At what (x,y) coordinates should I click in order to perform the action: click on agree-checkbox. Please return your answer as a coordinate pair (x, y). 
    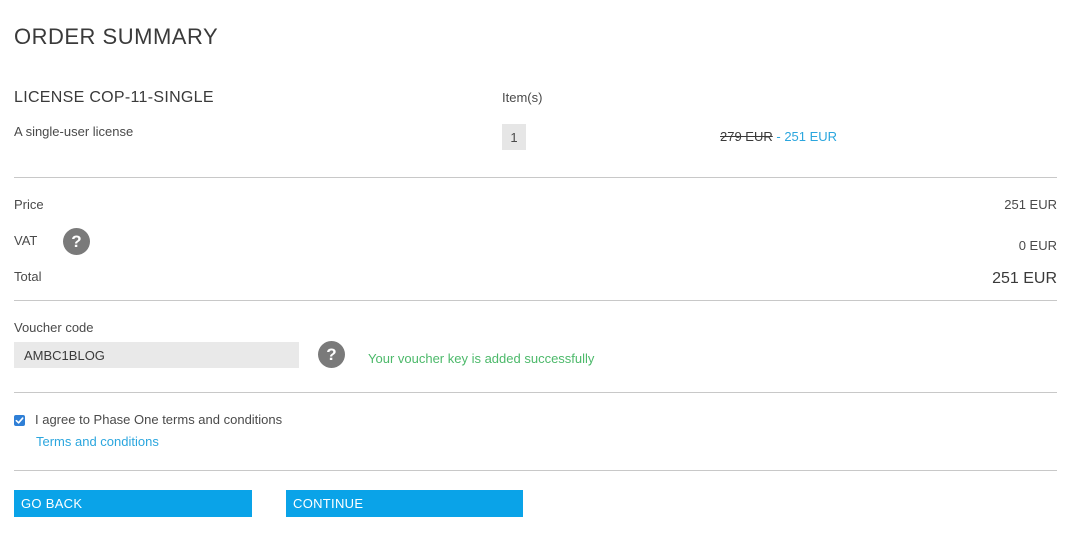
    Looking at the image, I should click on (19, 420).